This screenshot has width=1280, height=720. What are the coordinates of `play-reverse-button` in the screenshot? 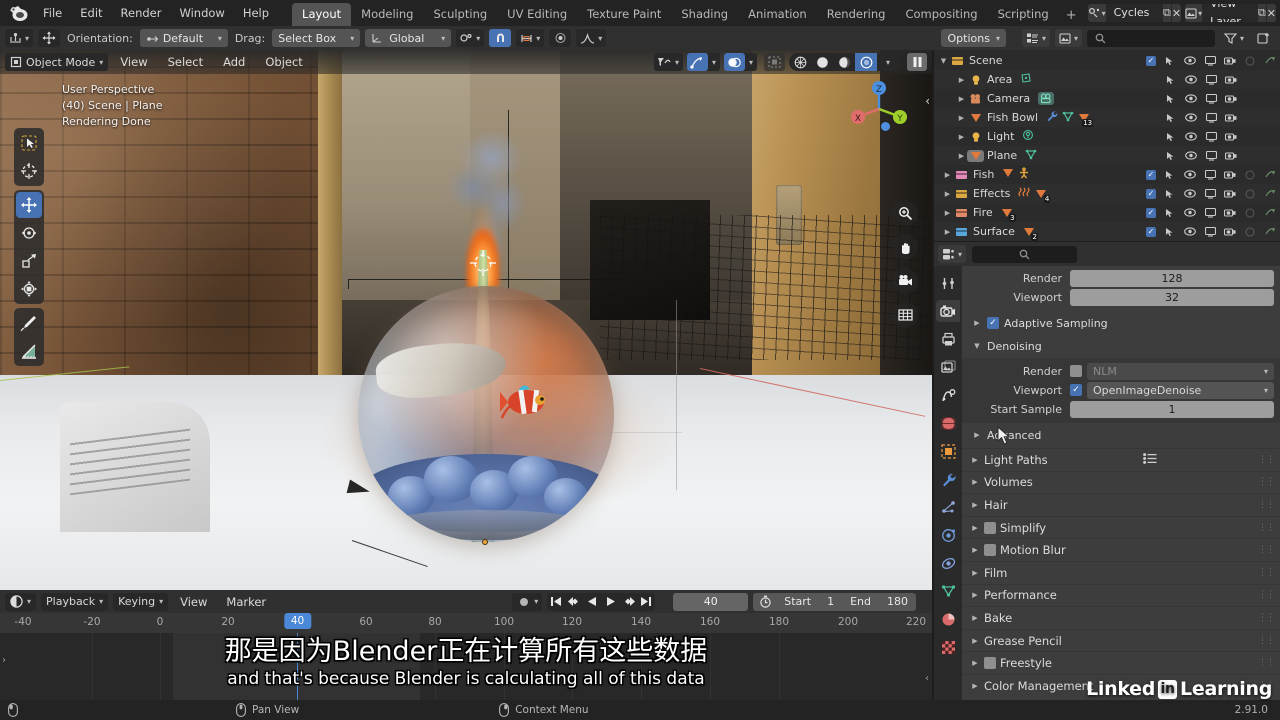 It's located at (592, 602).